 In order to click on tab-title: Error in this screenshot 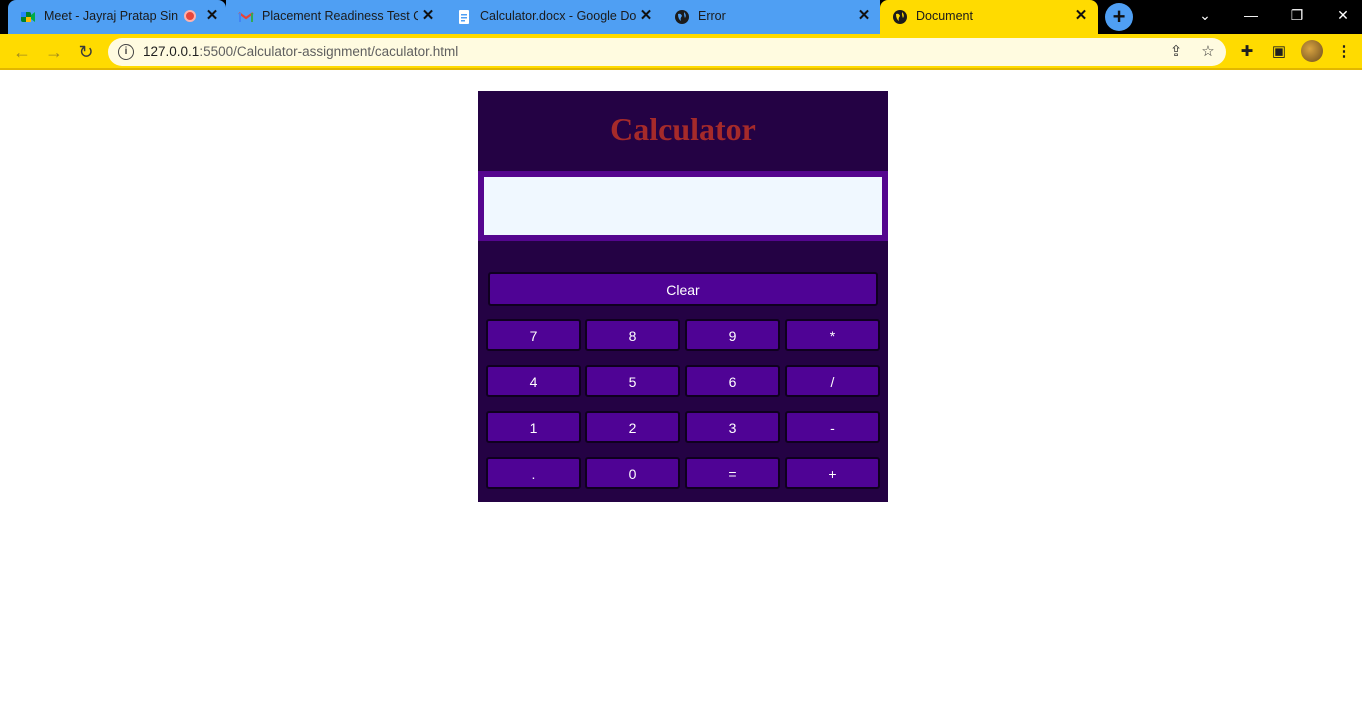, I will do `click(712, 16)`.